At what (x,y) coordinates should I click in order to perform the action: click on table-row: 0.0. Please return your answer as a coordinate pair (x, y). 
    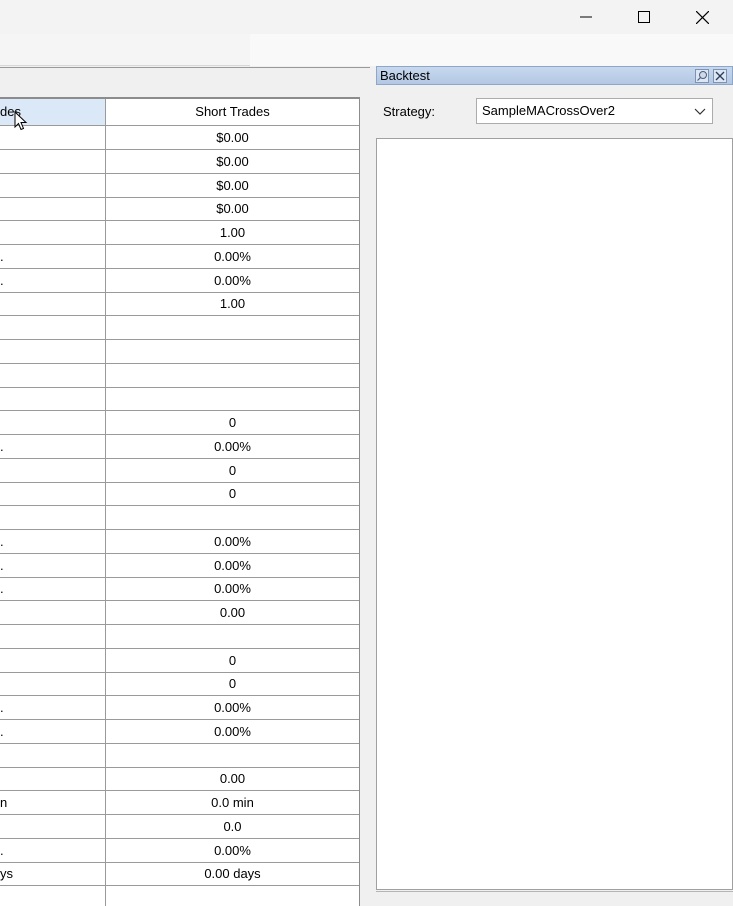
    Looking at the image, I should click on (179, 826).